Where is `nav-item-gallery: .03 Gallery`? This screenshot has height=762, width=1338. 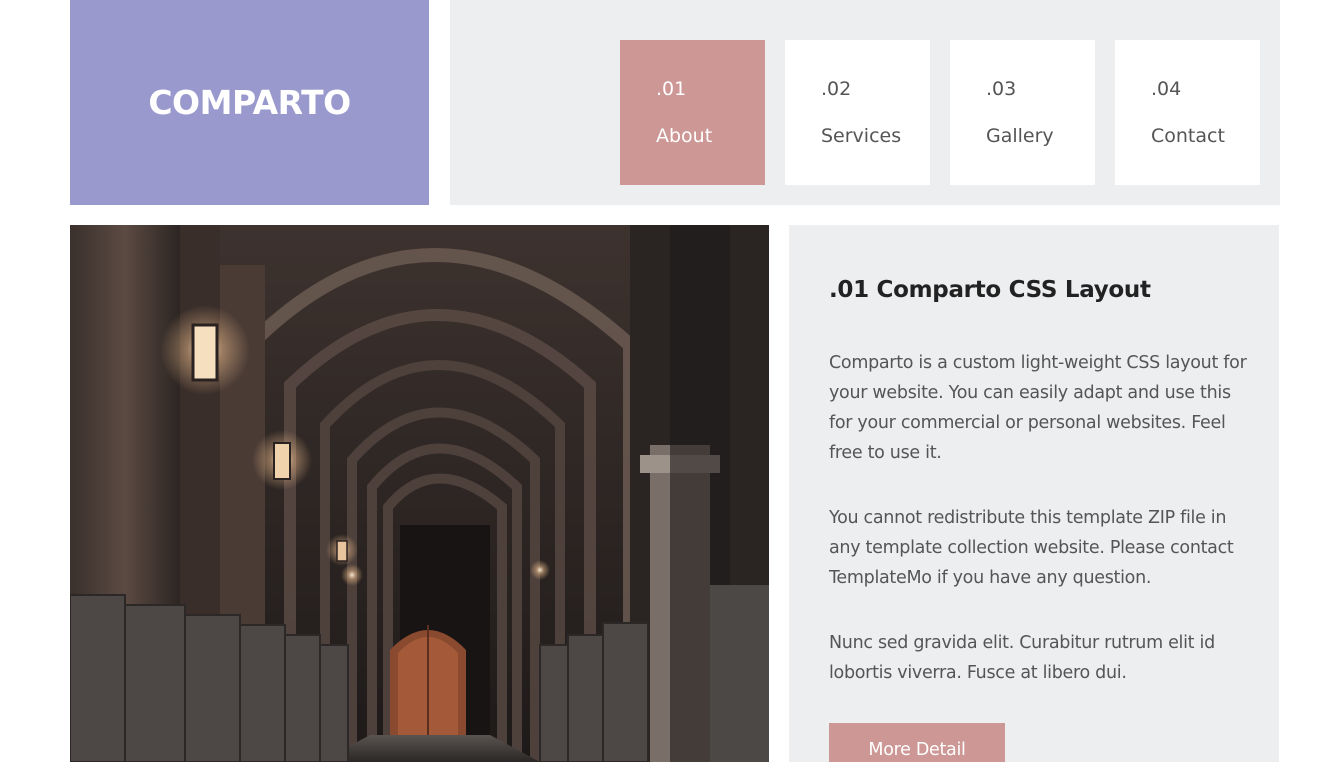 nav-item-gallery: .03 Gallery is located at coordinates (1022, 112).